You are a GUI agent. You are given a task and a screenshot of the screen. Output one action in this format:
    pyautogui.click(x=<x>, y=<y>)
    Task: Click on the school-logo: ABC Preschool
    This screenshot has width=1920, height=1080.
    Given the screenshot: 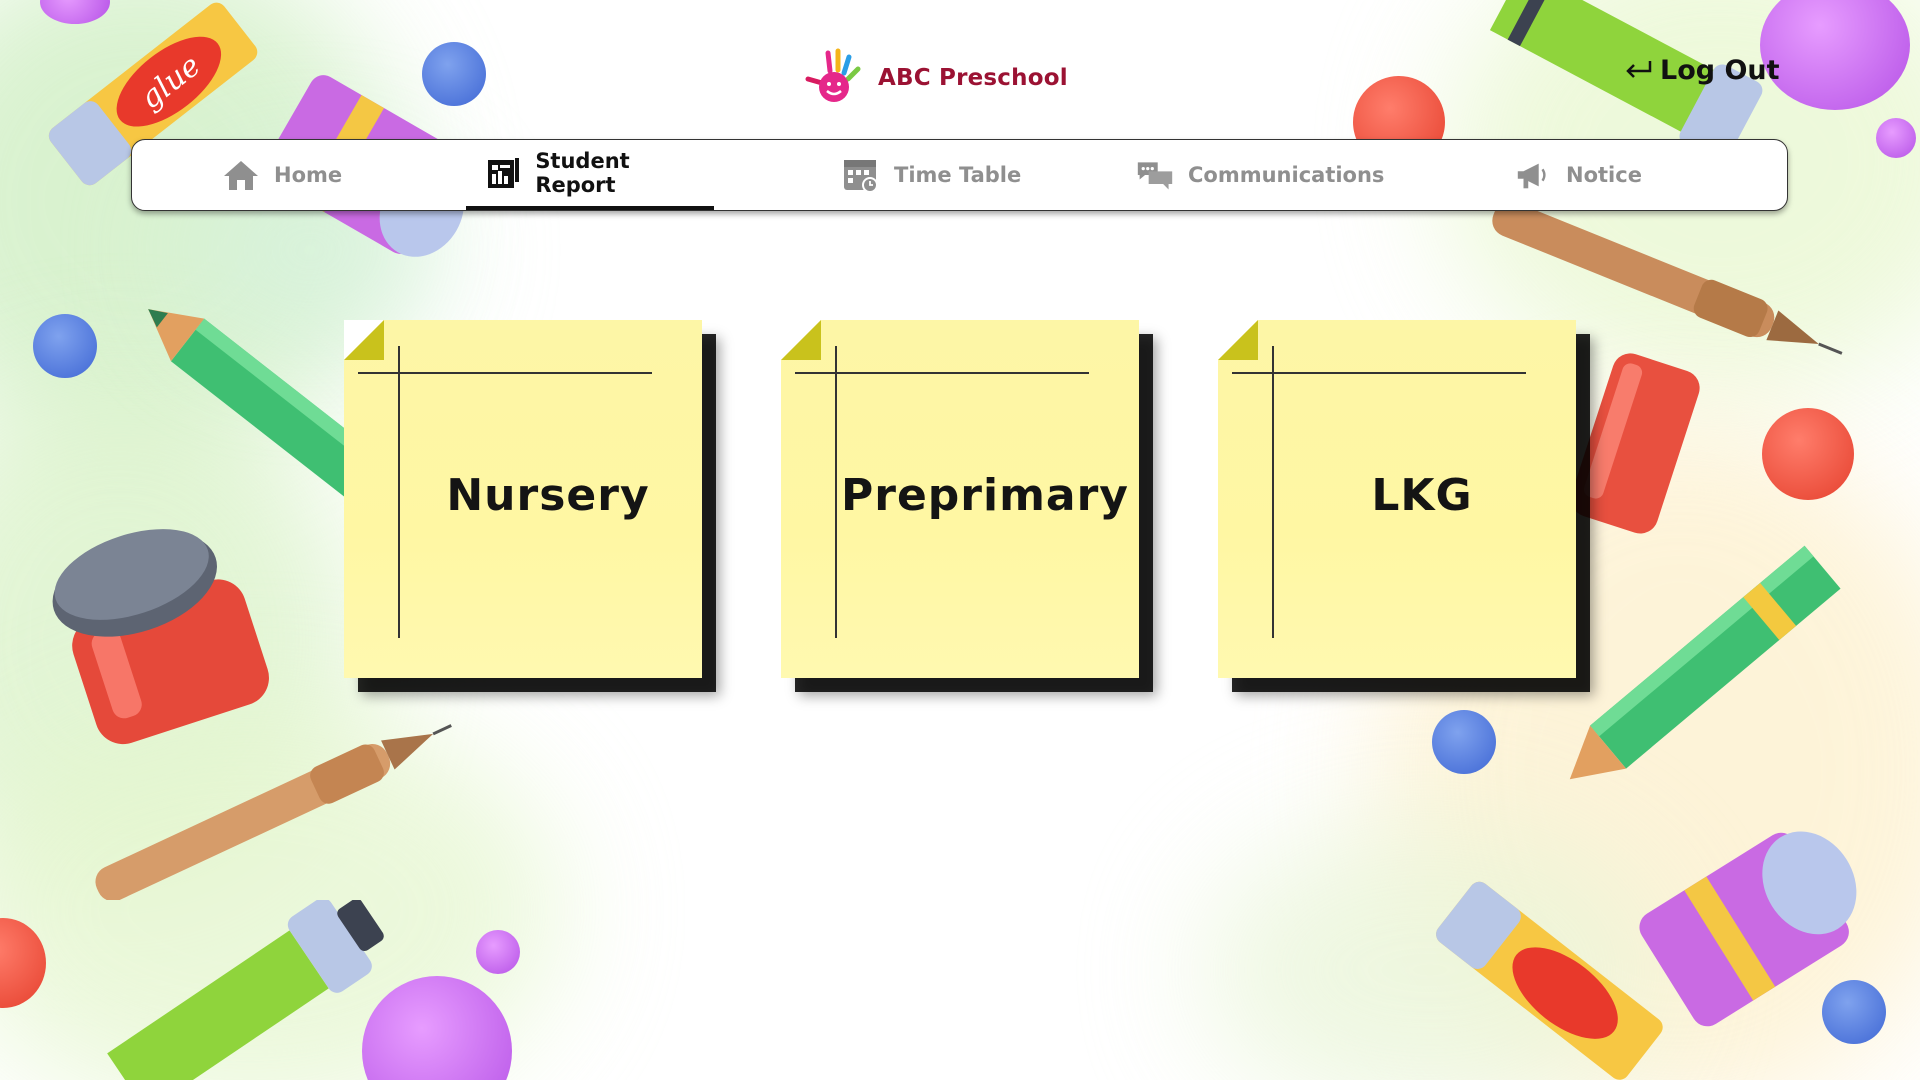 What is the action you would take?
    pyautogui.click(x=938, y=78)
    